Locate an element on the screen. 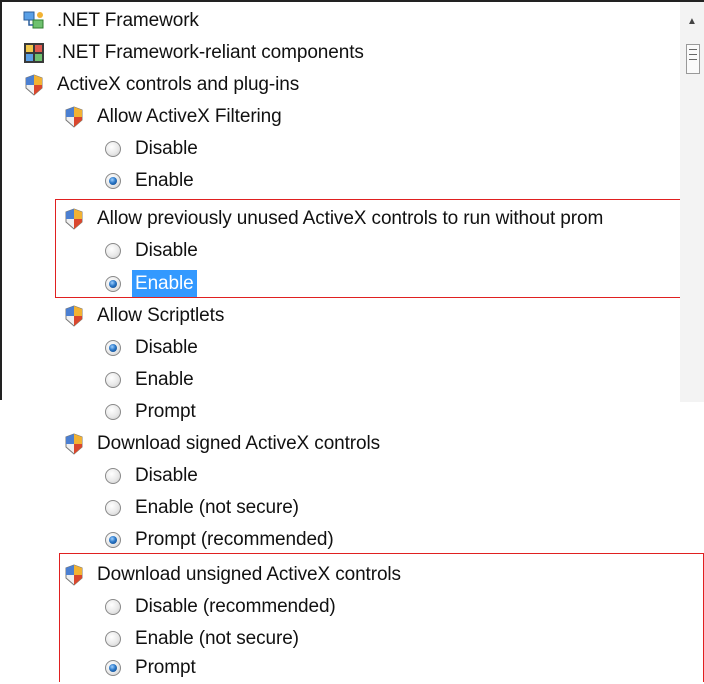 This screenshot has width=704, height=684. option-label: Prompt (recommended) is located at coordinates (234, 539).